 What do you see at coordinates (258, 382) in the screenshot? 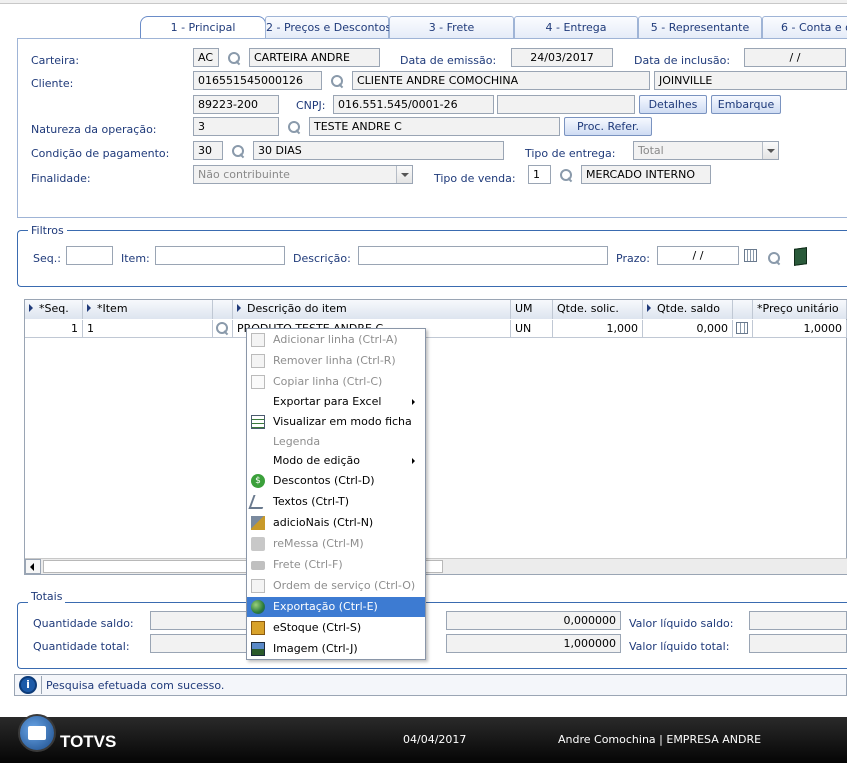
I see `copy-row-icon` at bounding box center [258, 382].